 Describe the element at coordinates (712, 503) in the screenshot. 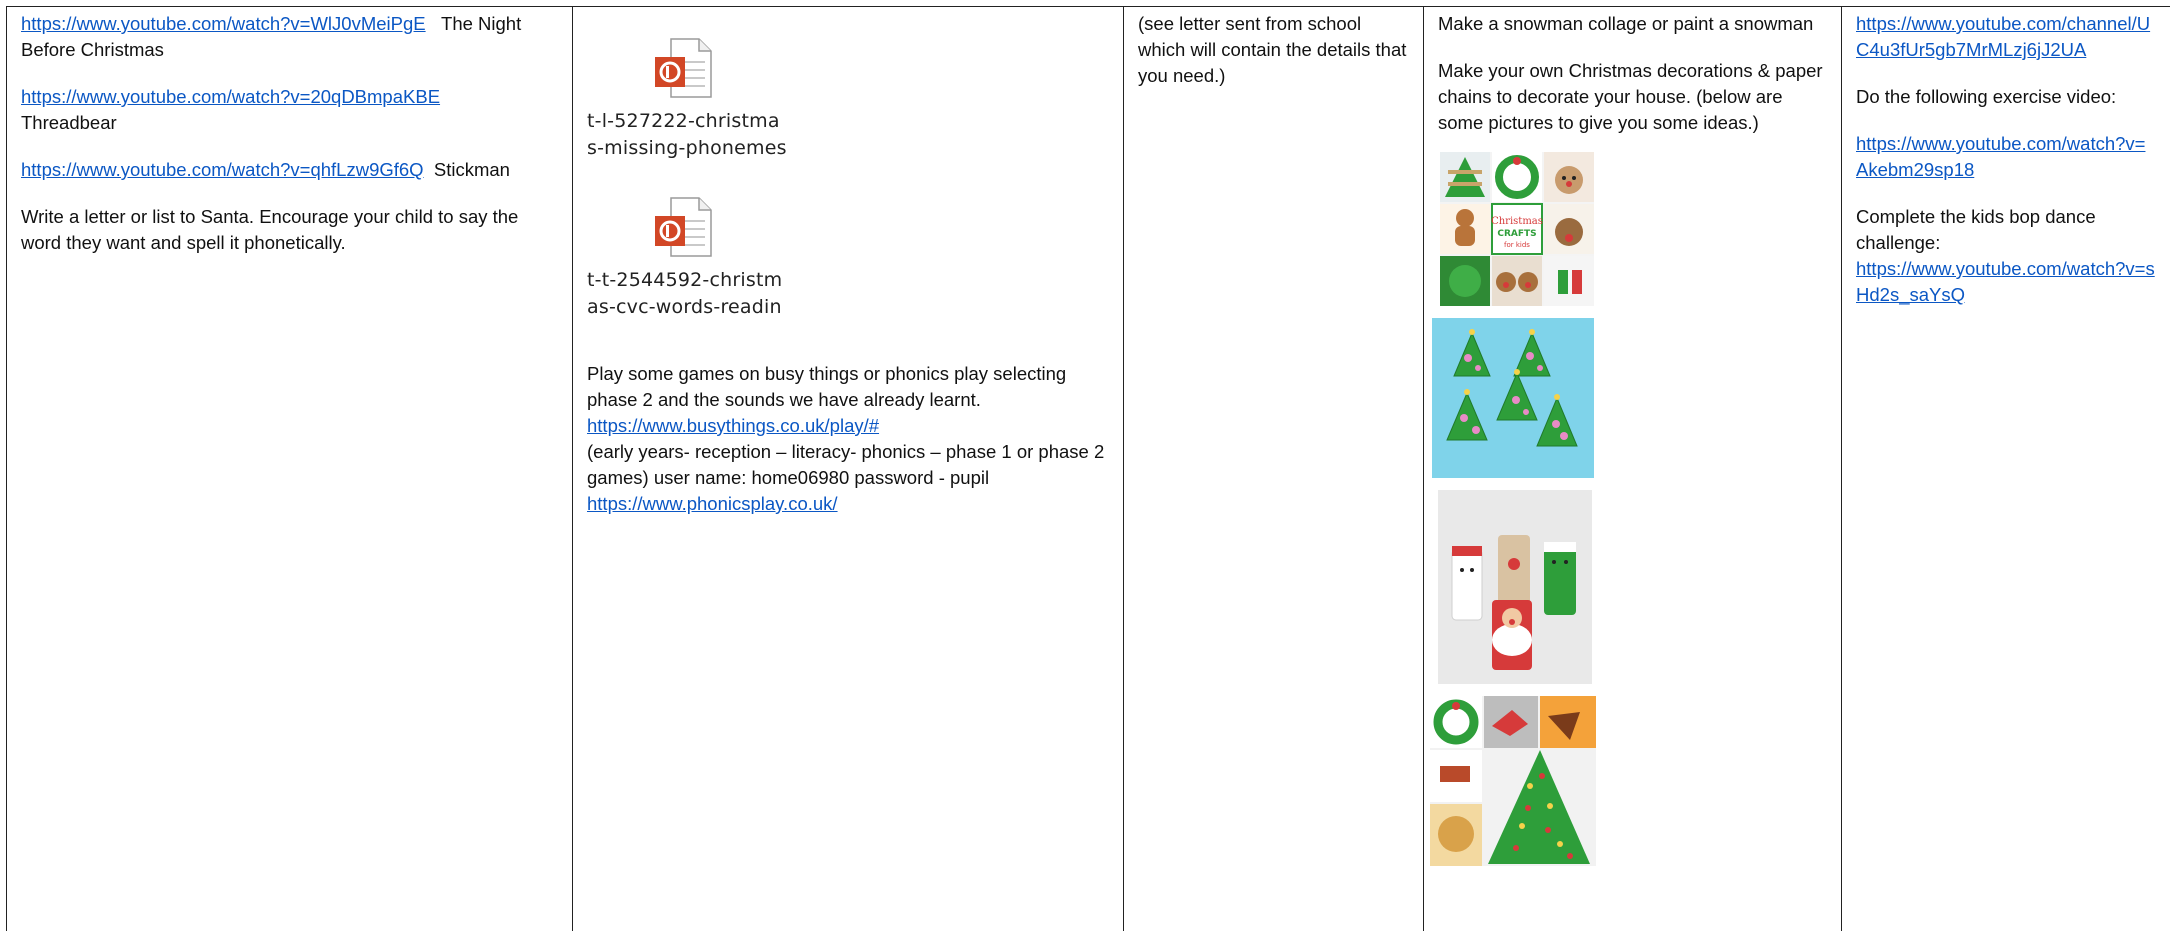

I see `phonicsplay-link: https://www.phonicsplay.co.uk/` at that location.